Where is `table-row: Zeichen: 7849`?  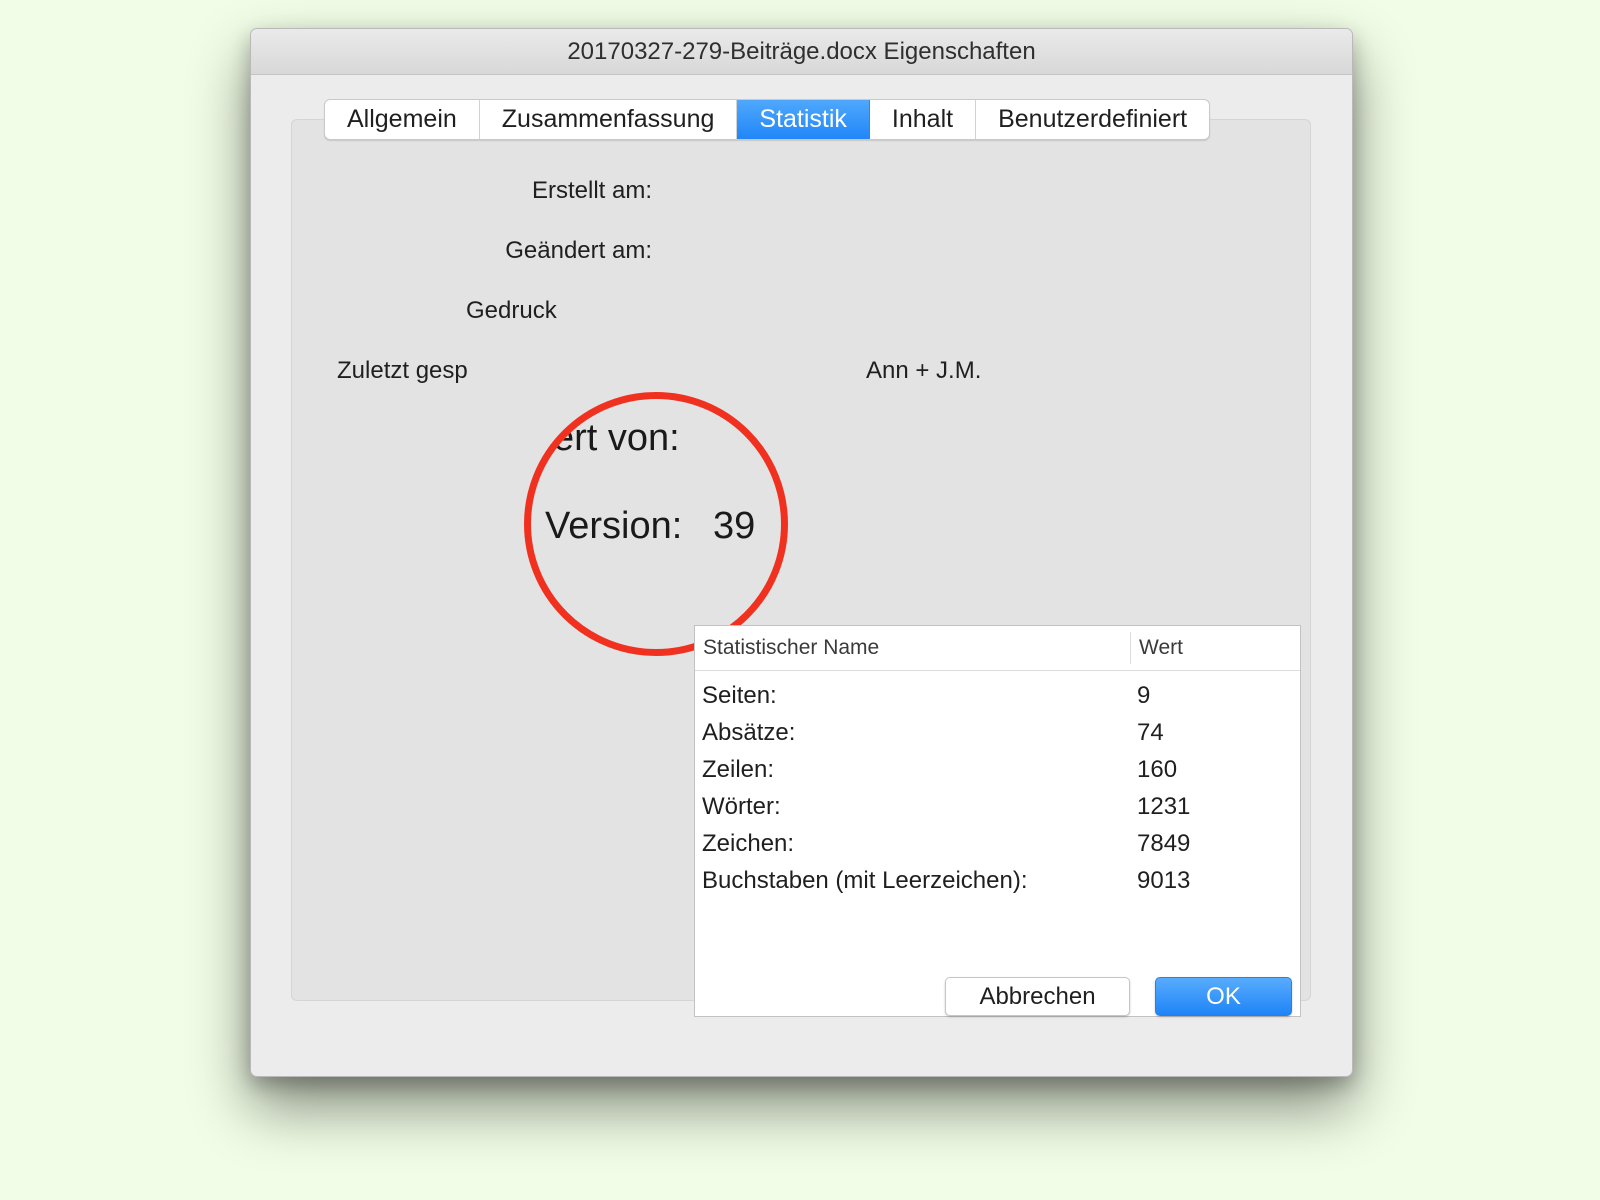 table-row: Zeichen: 7849 is located at coordinates (997, 843).